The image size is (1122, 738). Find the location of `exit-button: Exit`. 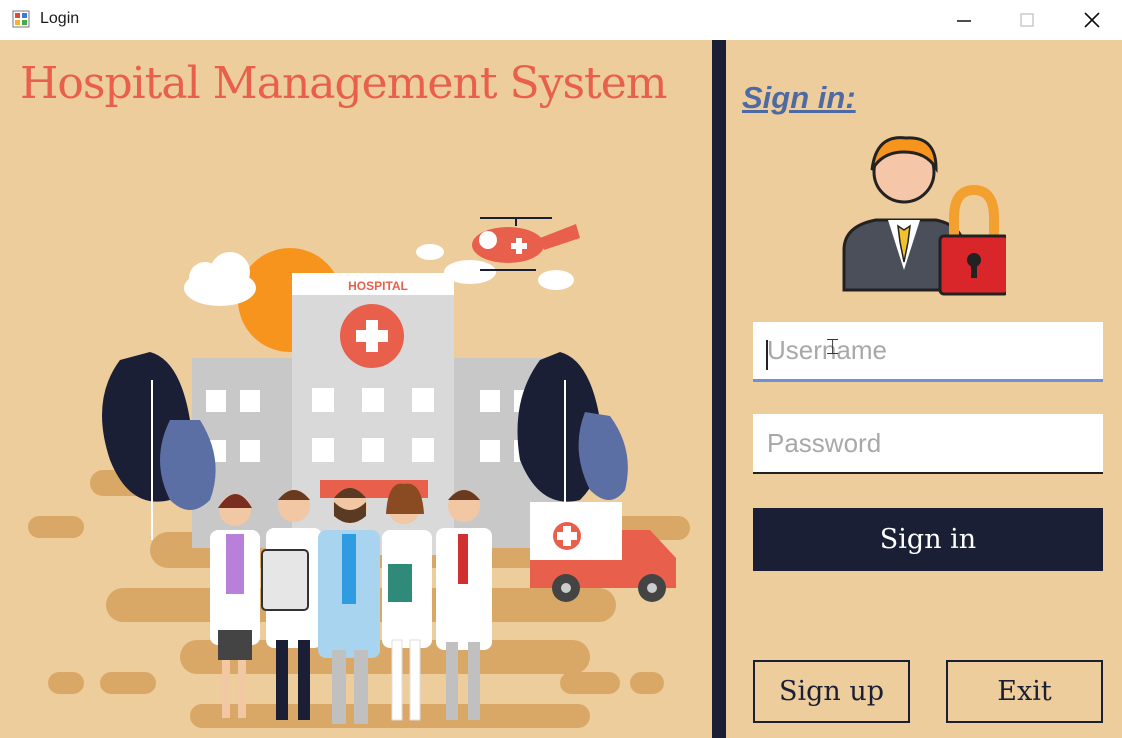

exit-button: Exit is located at coordinates (1024, 691).